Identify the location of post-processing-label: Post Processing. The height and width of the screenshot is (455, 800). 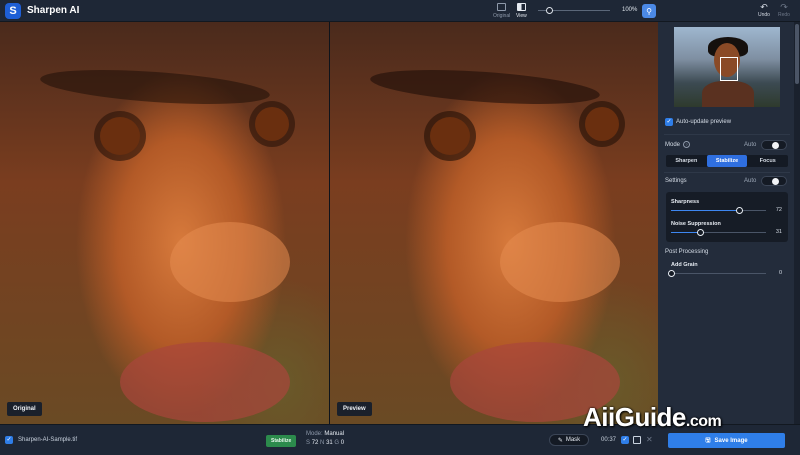
(687, 252).